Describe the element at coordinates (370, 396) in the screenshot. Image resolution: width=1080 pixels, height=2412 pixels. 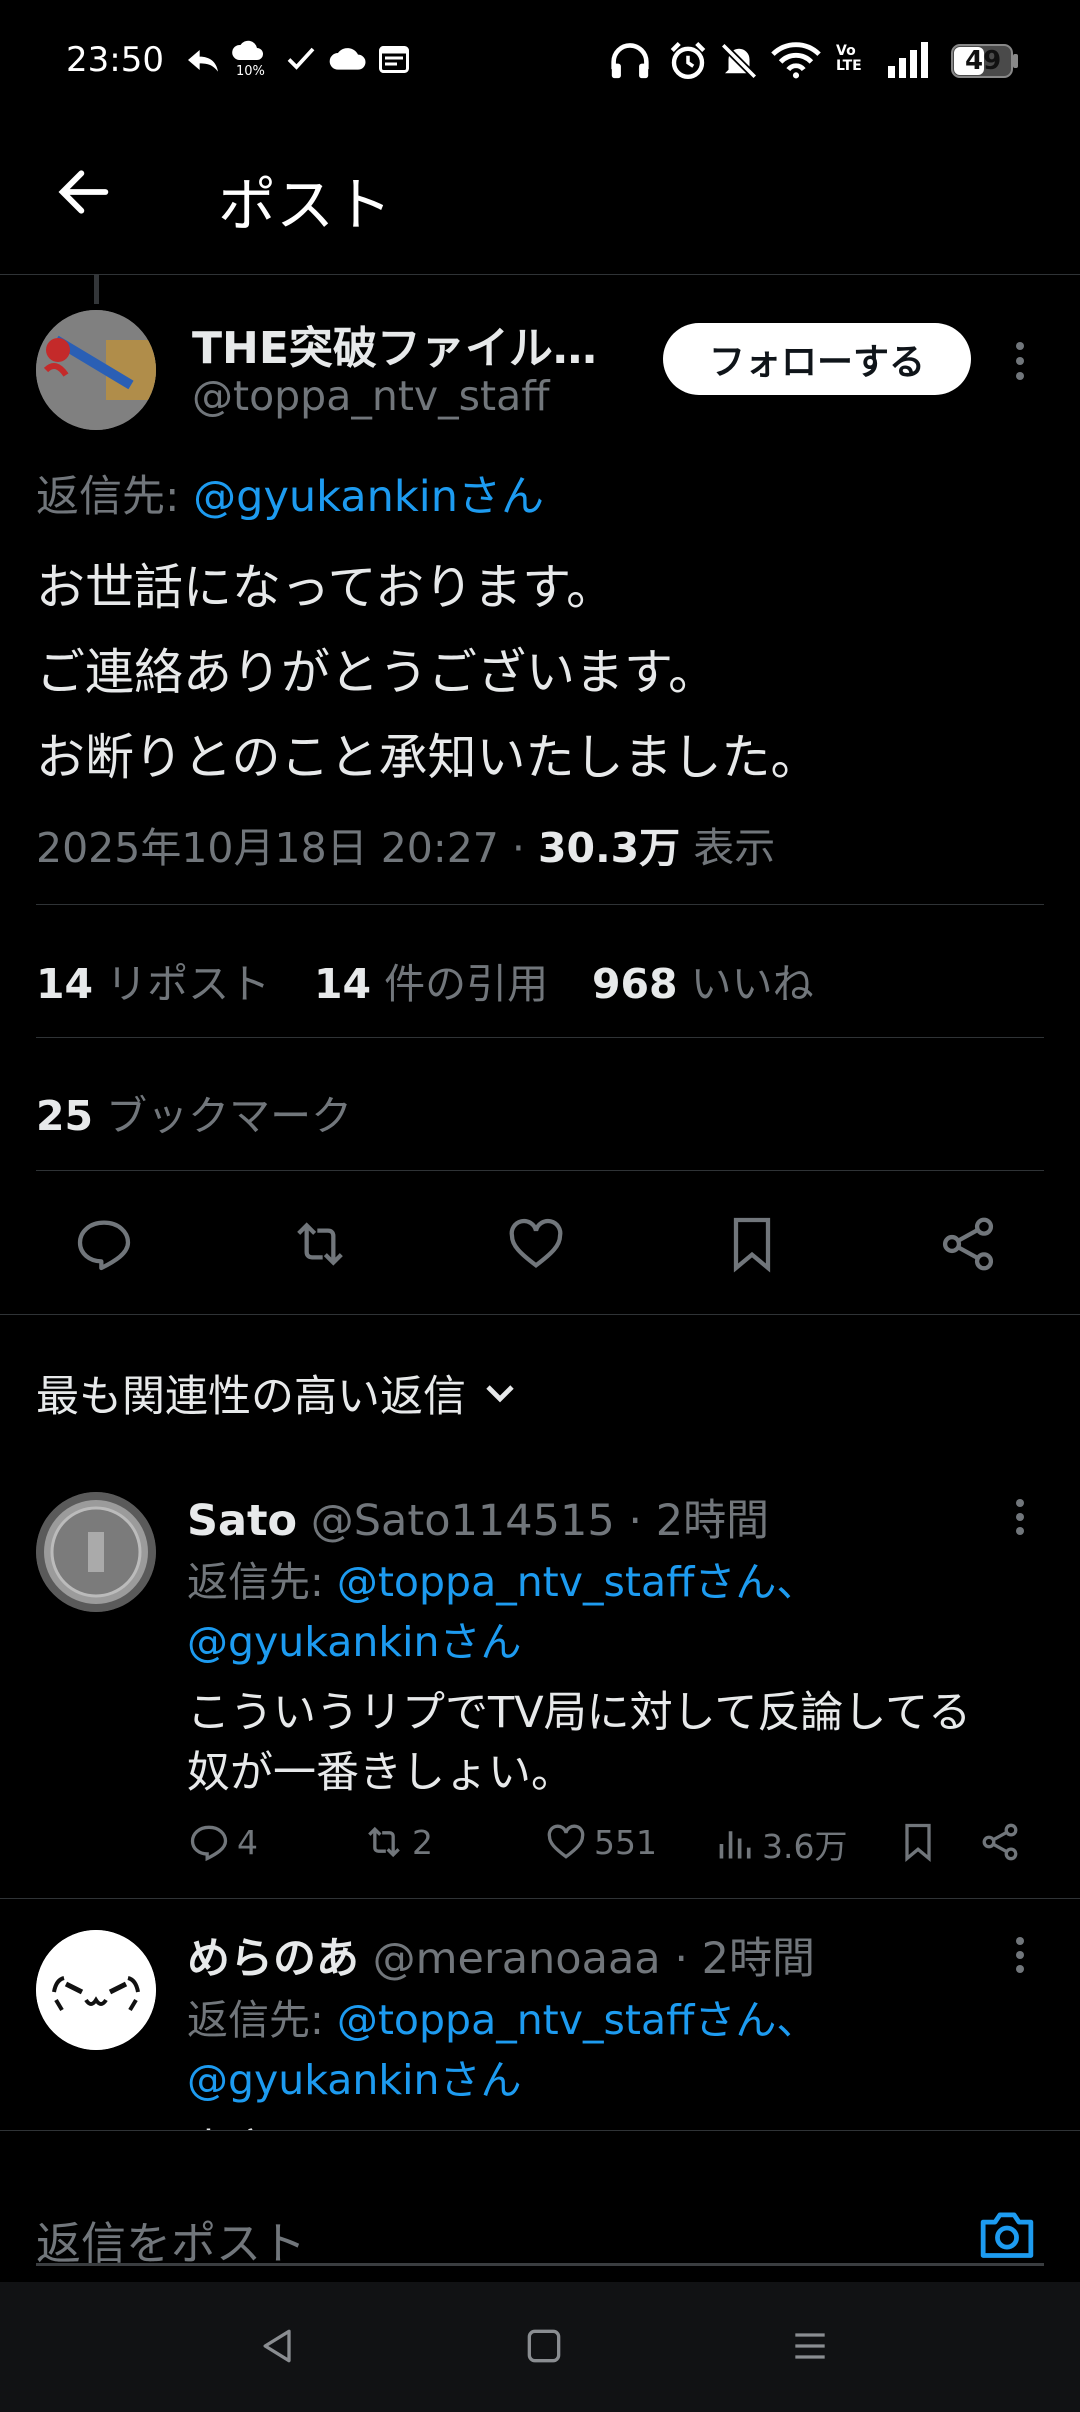
I see `tweet-author-handle: @toppa_ntv_staff` at that location.